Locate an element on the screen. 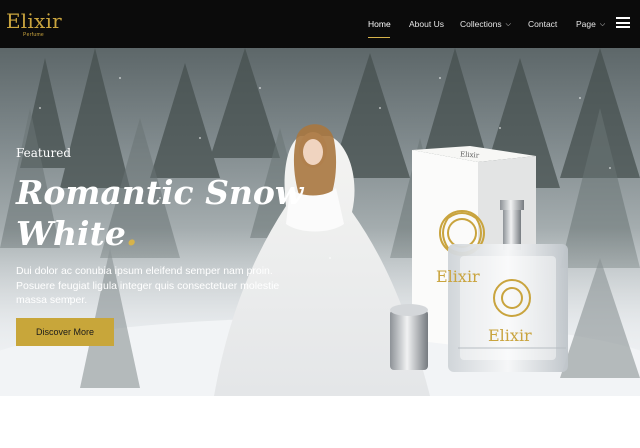 Image resolution: width=640 pixels, height=448 pixels. hero-eyebrow: Featured is located at coordinates (43, 153).